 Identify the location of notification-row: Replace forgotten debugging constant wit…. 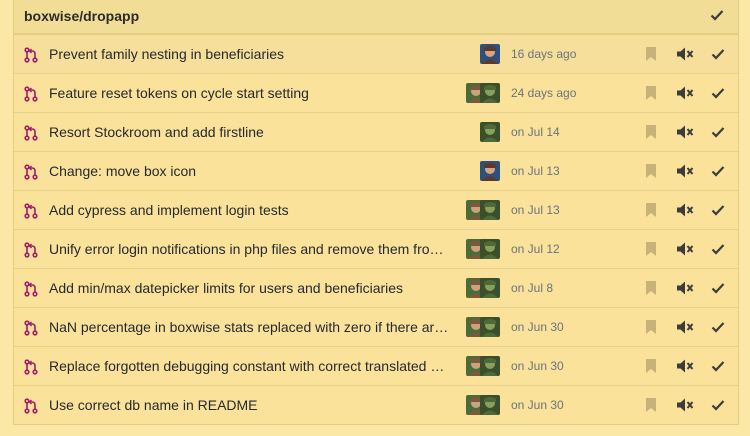
(376, 365).